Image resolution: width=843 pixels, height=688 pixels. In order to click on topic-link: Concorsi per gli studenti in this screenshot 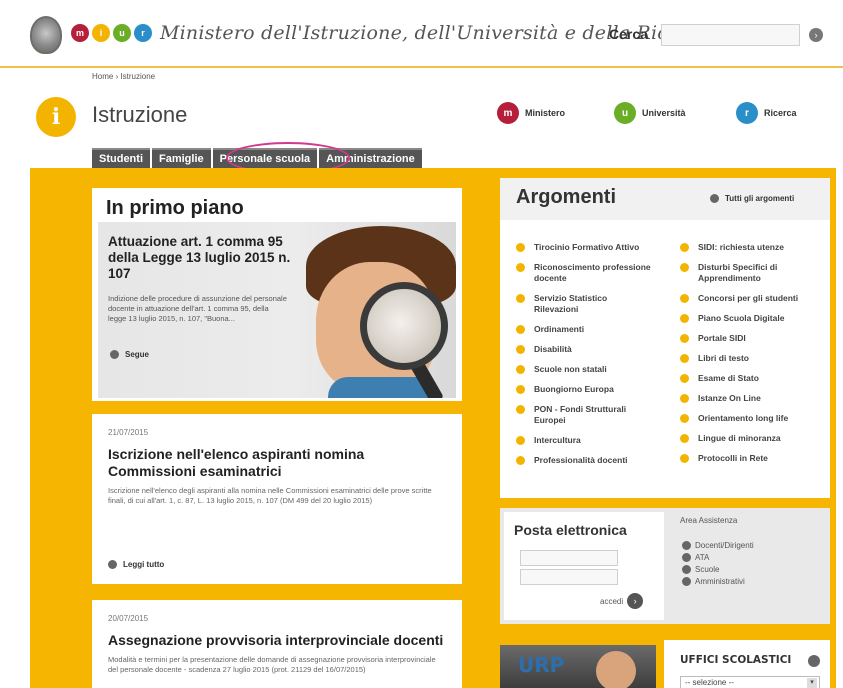, I will do `click(750, 298)`.